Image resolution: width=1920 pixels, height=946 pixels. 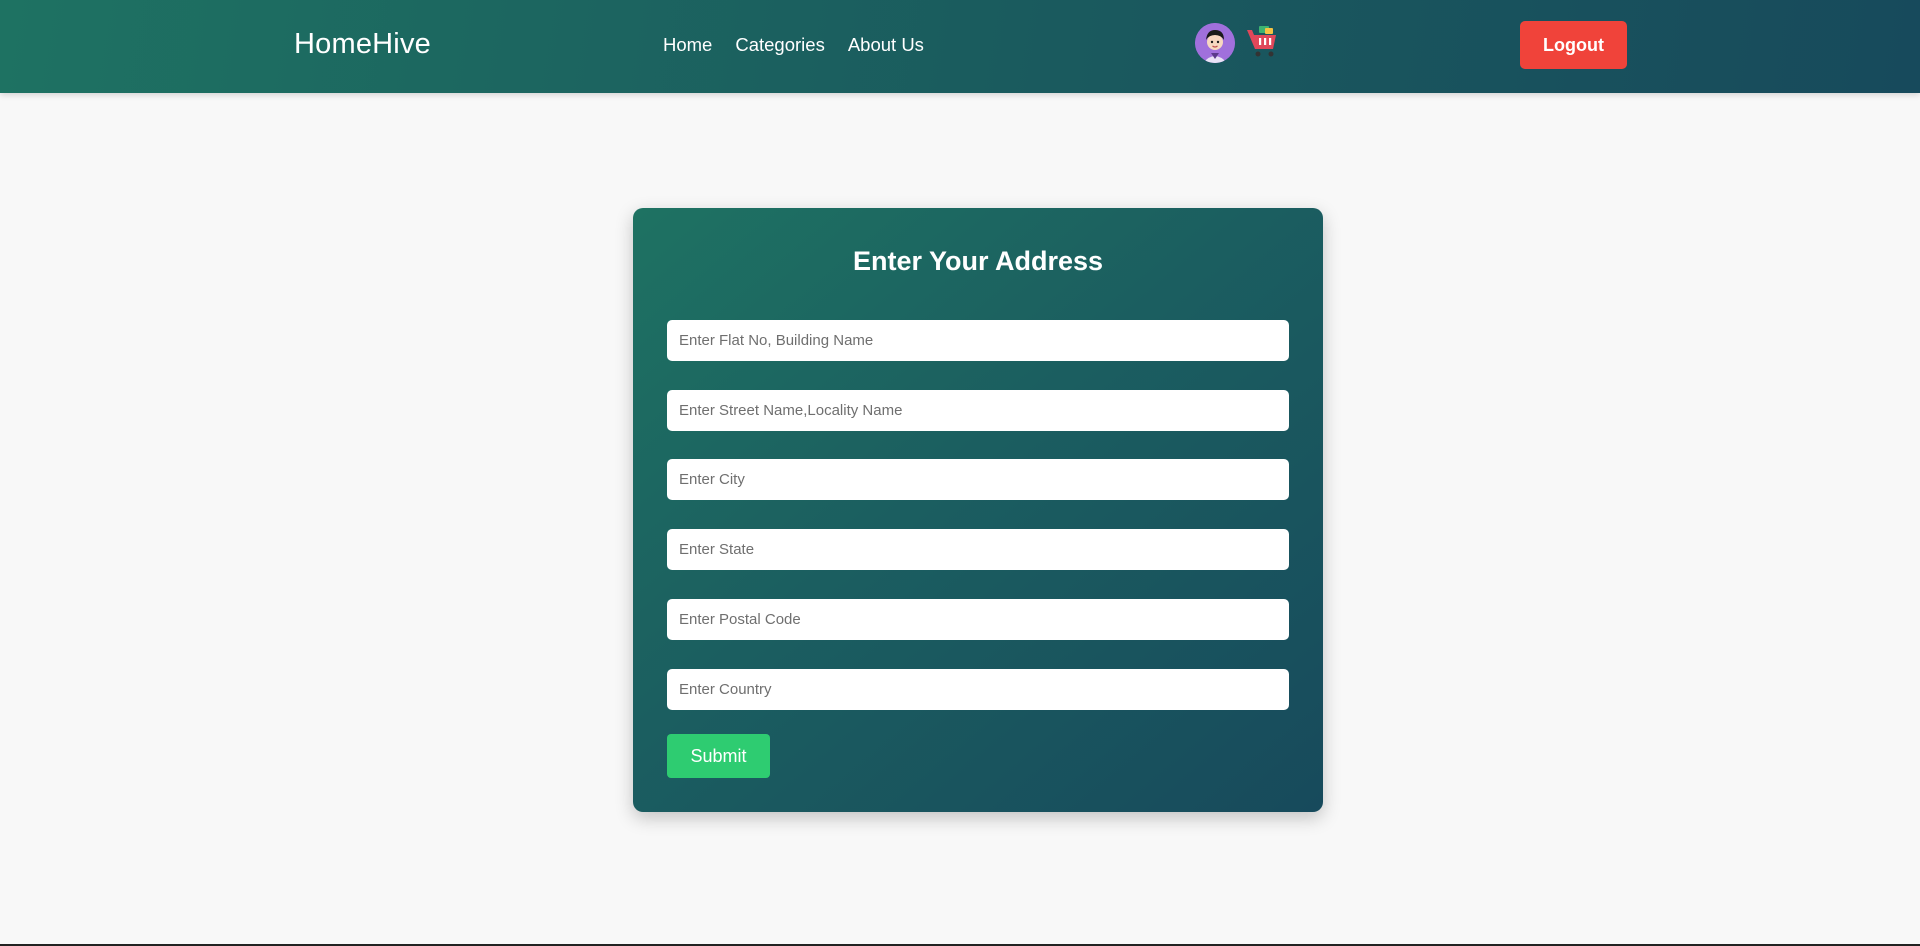 What do you see at coordinates (779, 45) in the screenshot?
I see `nav-link-categories: Categories` at bounding box center [779, 45].